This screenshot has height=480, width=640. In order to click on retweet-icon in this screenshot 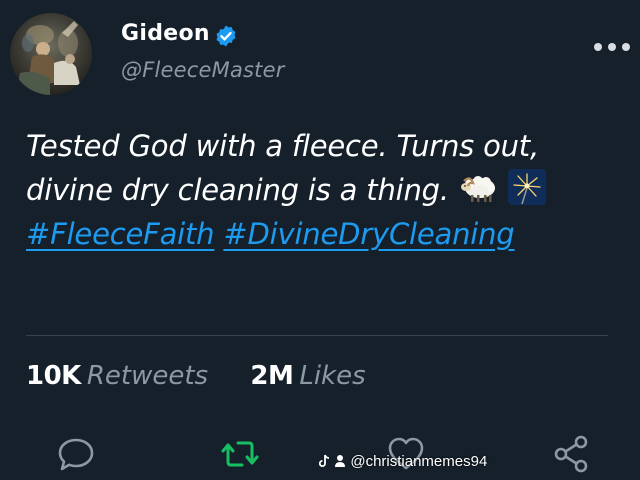, I will do `click(240, 454)`.